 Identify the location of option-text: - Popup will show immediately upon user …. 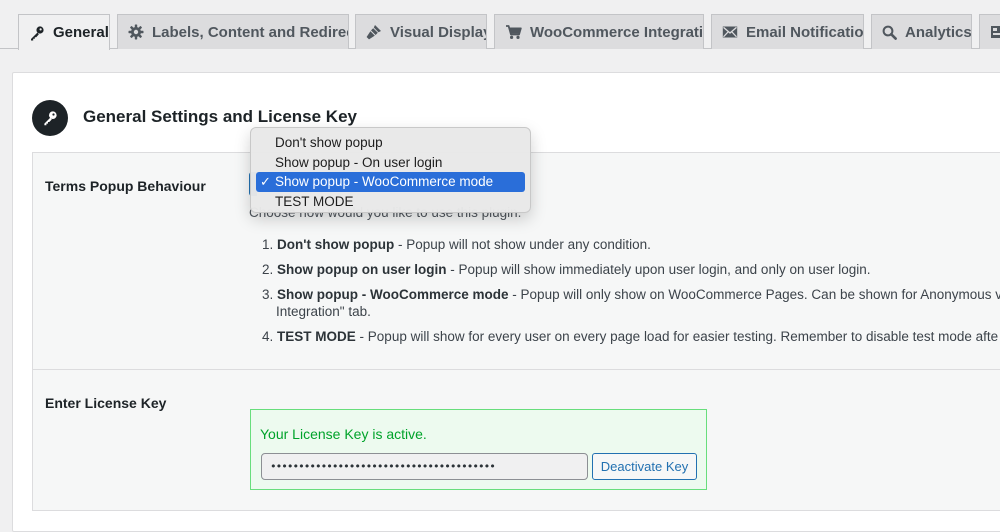
(658, 269).